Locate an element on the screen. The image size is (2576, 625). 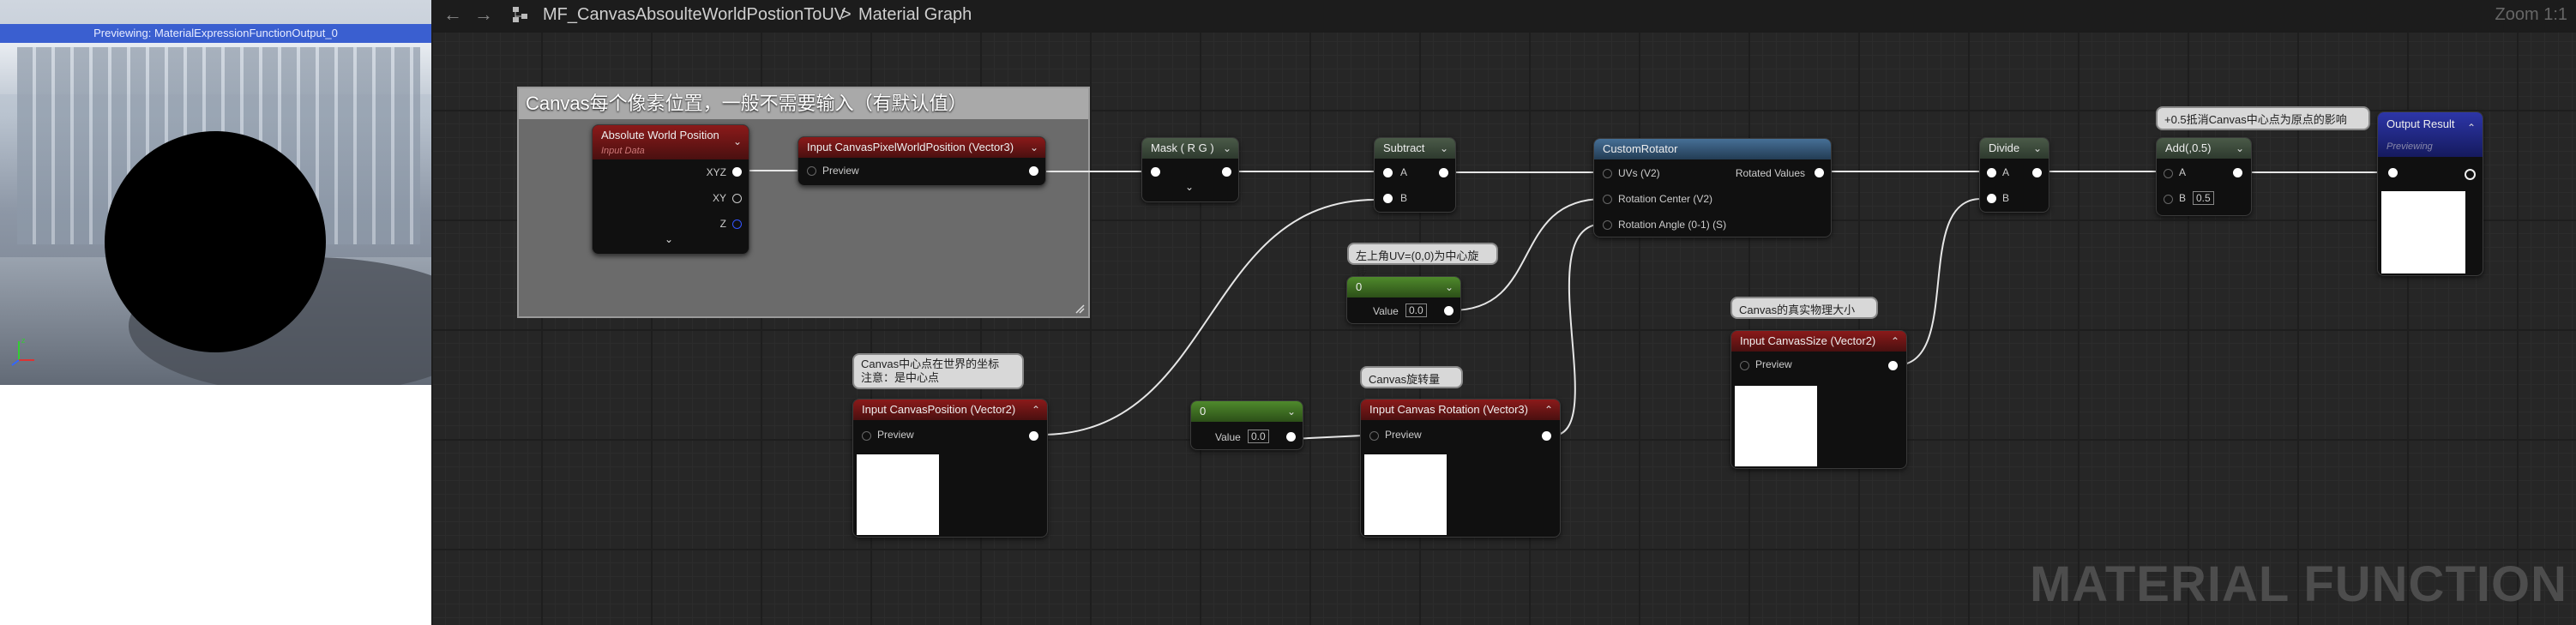
node-title: Input CanvasSize (Vector2) is located at coordinates (1808, 340).